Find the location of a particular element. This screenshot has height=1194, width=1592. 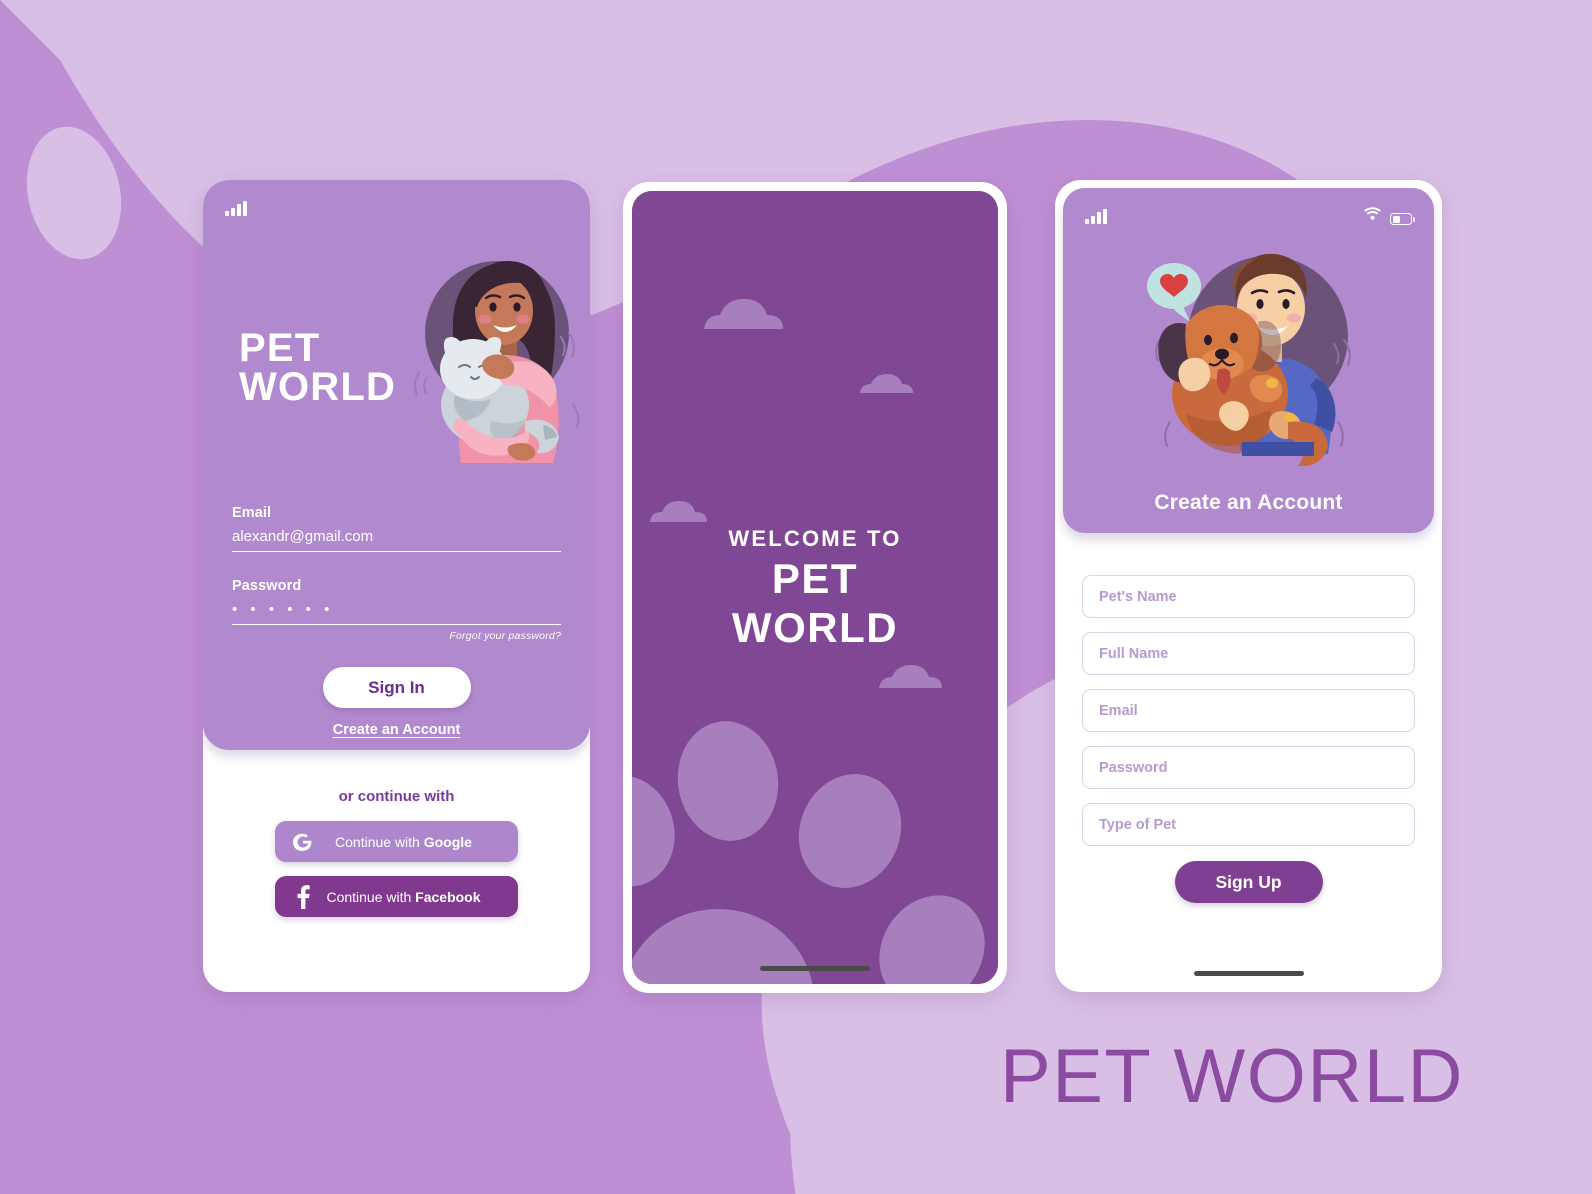

create-account-title: Create an Account is located at coordinates (1248, 502).